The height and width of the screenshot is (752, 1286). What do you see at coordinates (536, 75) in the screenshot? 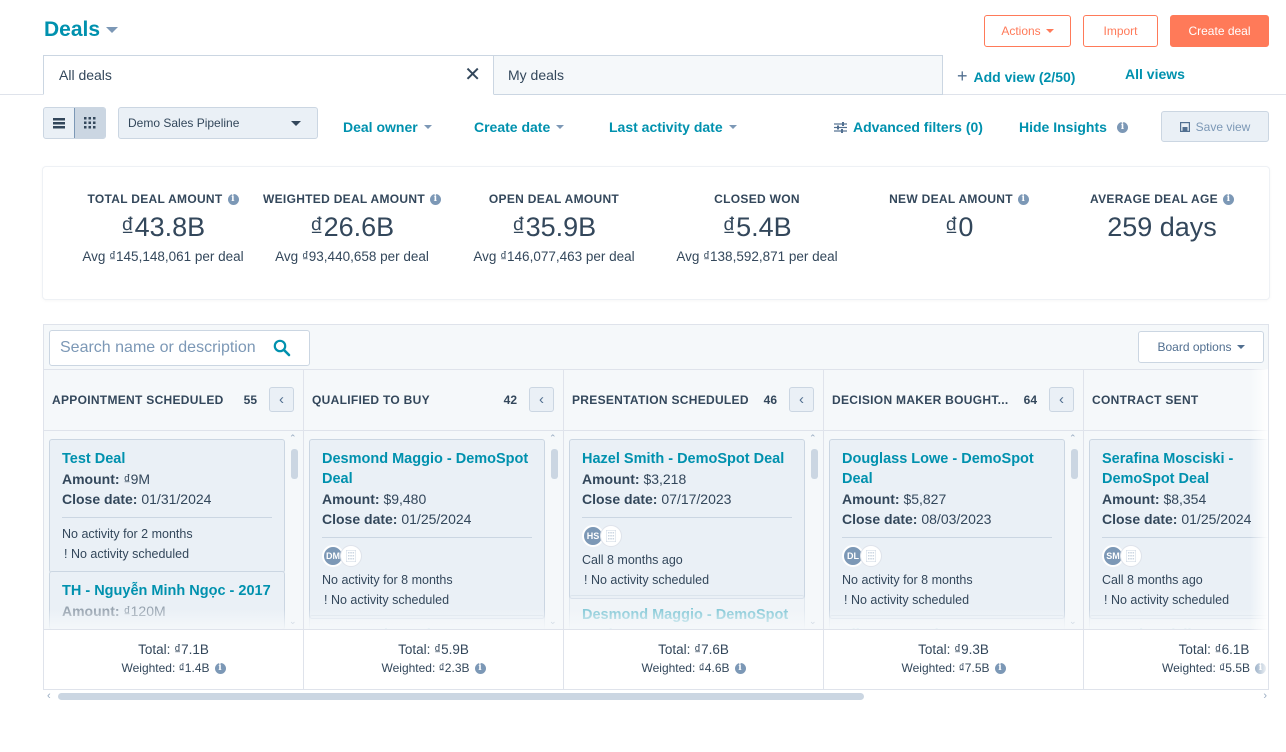
I see `tab-my-deals-label: My deals` at bounding box center [536, 75].